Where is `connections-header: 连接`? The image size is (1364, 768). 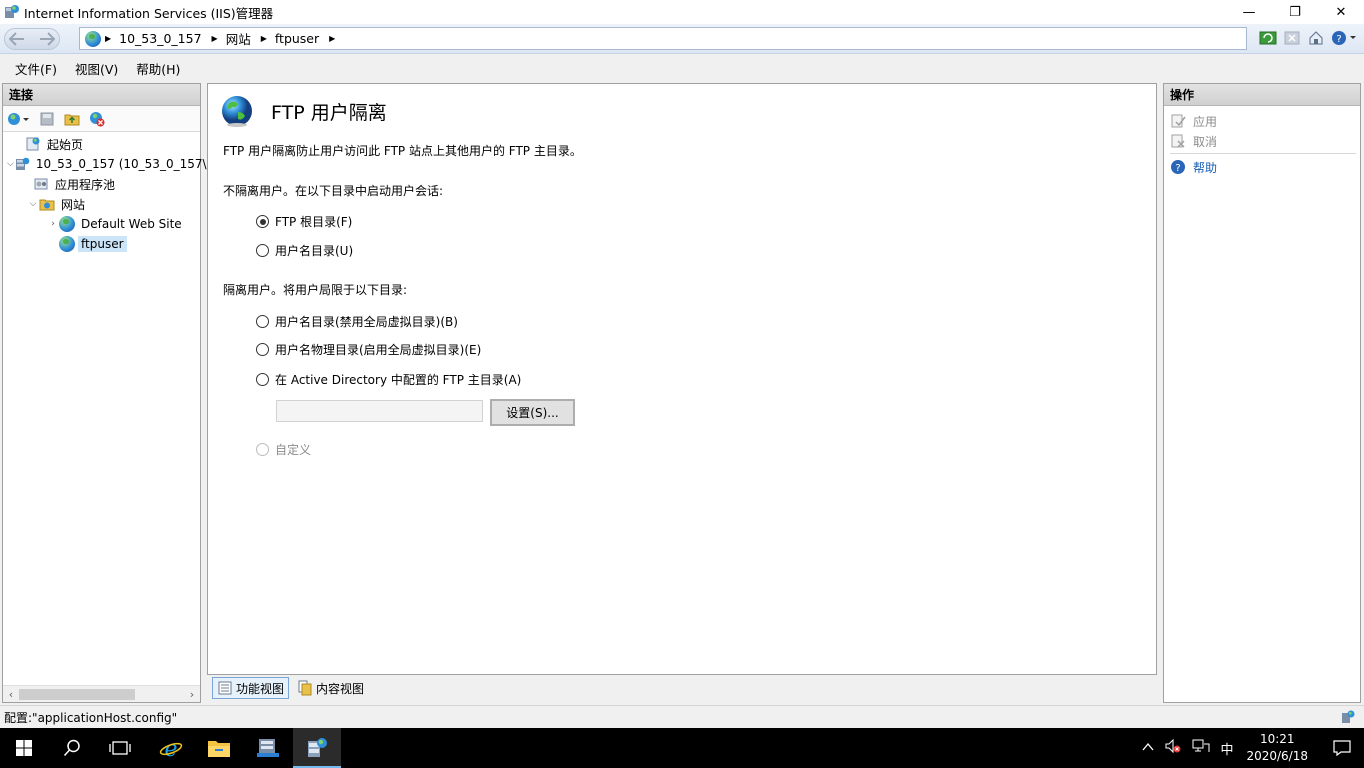 connections-header: 连接 is located at coordinates (101, 95).